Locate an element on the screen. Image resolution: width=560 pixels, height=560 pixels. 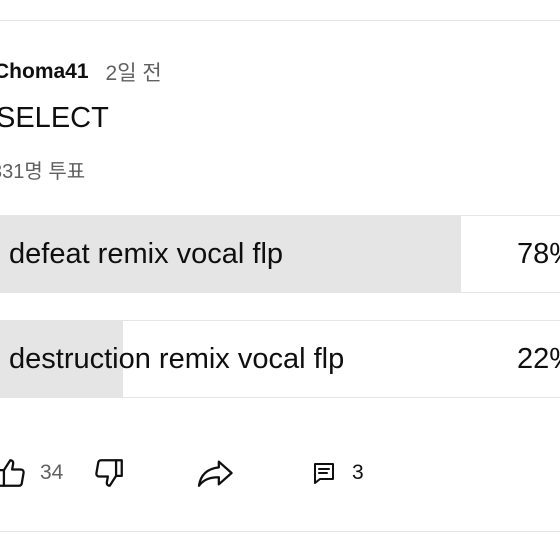
comment-count: 3 is located at coordinates (358, 472).